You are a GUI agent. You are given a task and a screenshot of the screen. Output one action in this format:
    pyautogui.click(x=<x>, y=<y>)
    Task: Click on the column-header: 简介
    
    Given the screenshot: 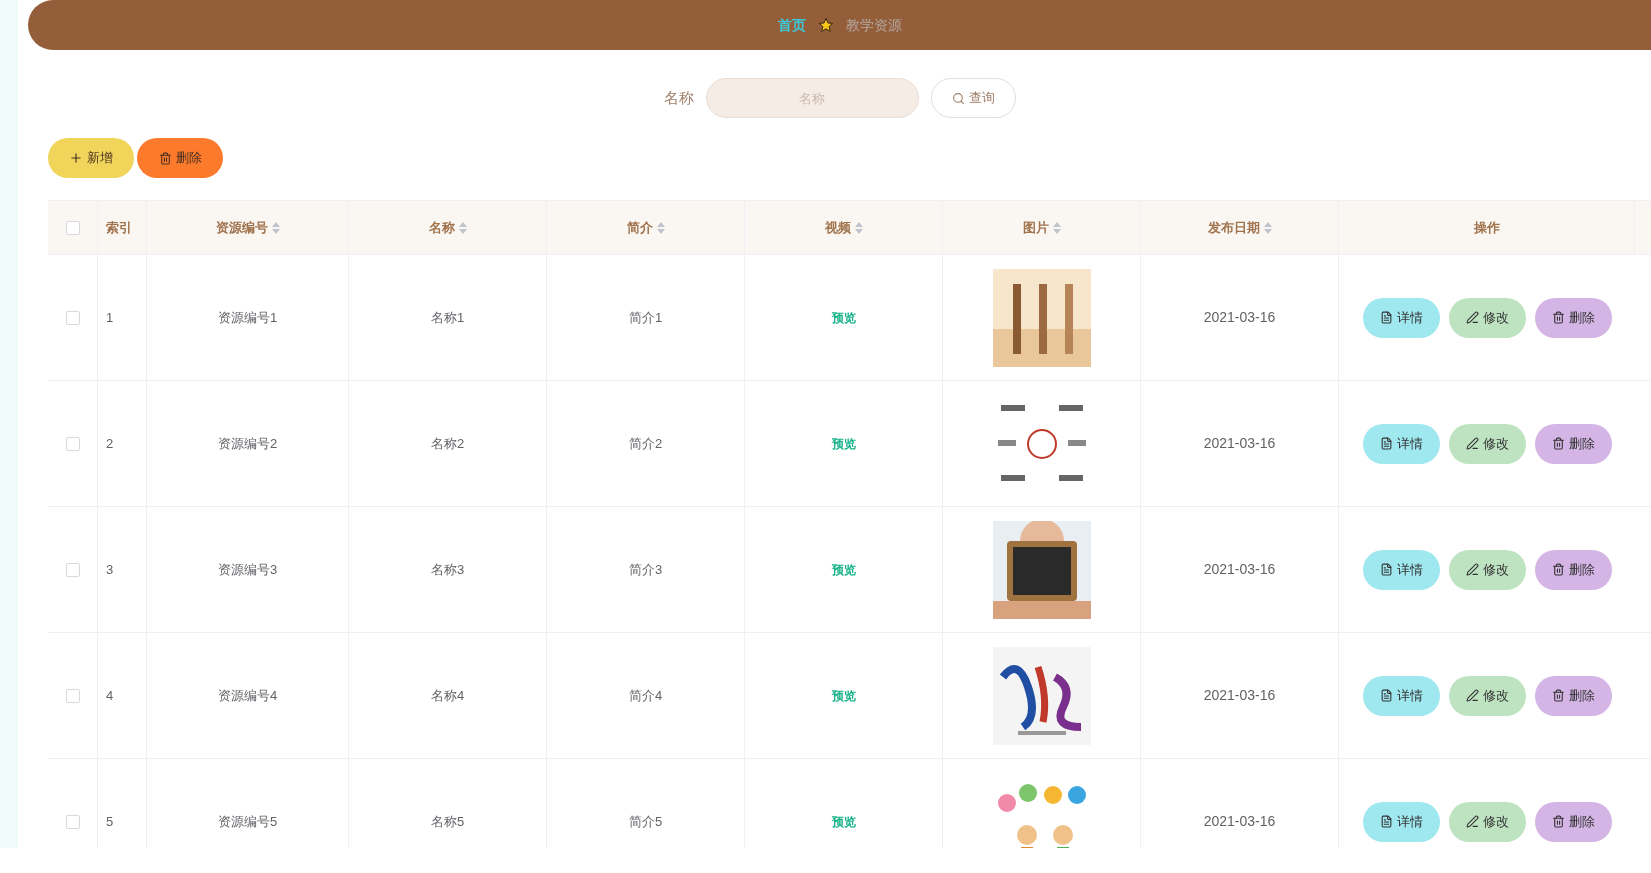 What is the action you would take?
    pyautogui.click(x=639, y=227)
    